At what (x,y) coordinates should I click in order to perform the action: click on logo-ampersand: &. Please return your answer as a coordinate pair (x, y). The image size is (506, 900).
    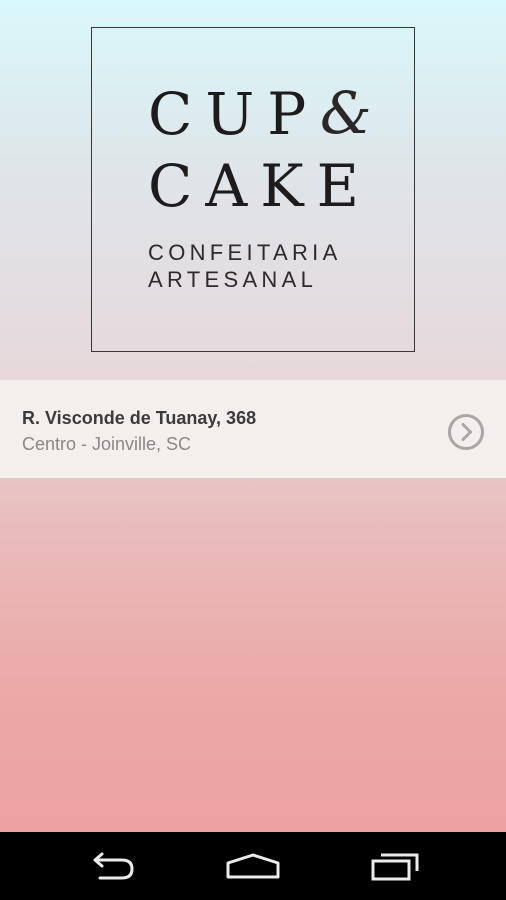
    Looking at the image, I should click on (346, 113).